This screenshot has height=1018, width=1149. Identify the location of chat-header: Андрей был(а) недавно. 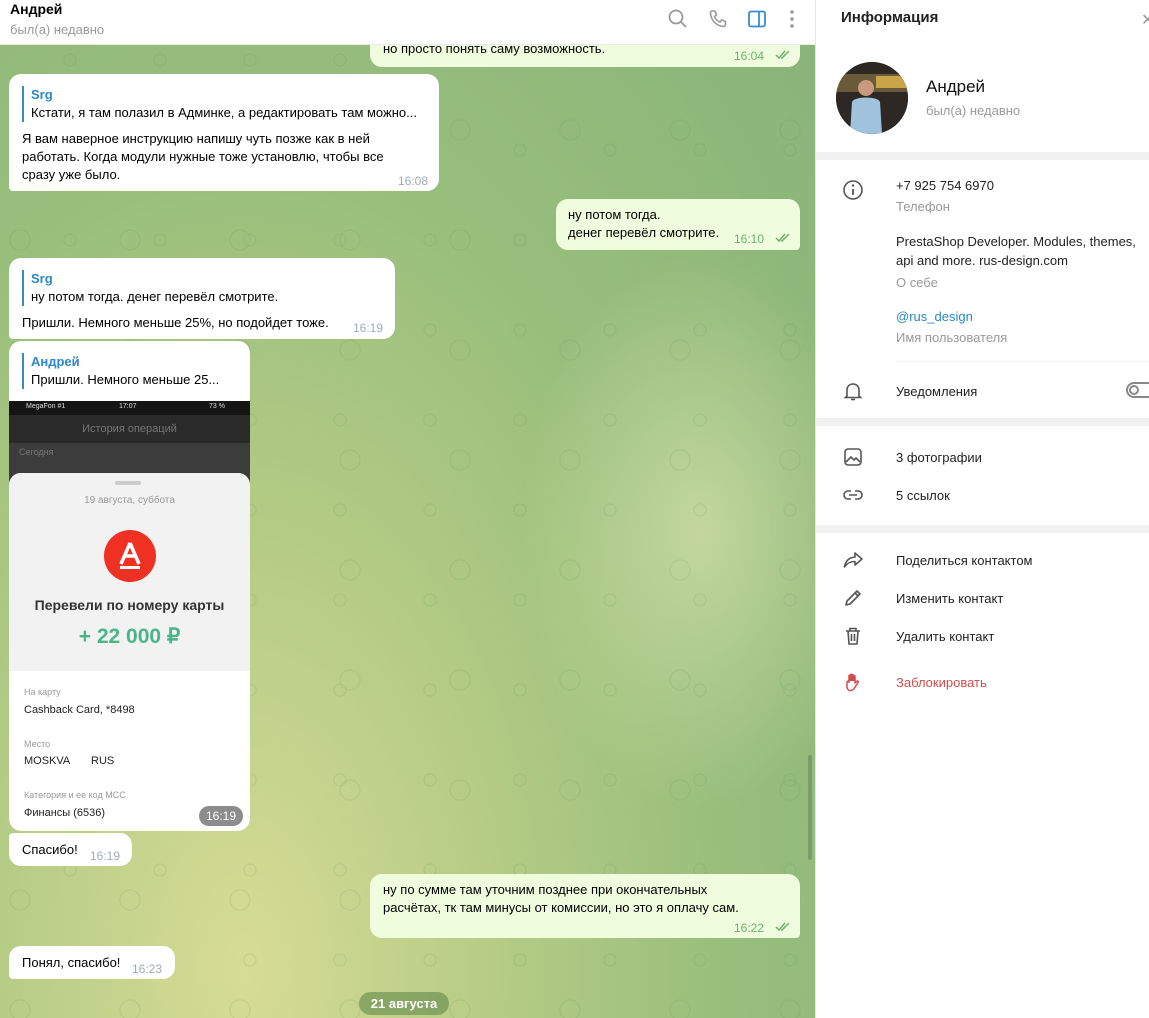
(407, 22).